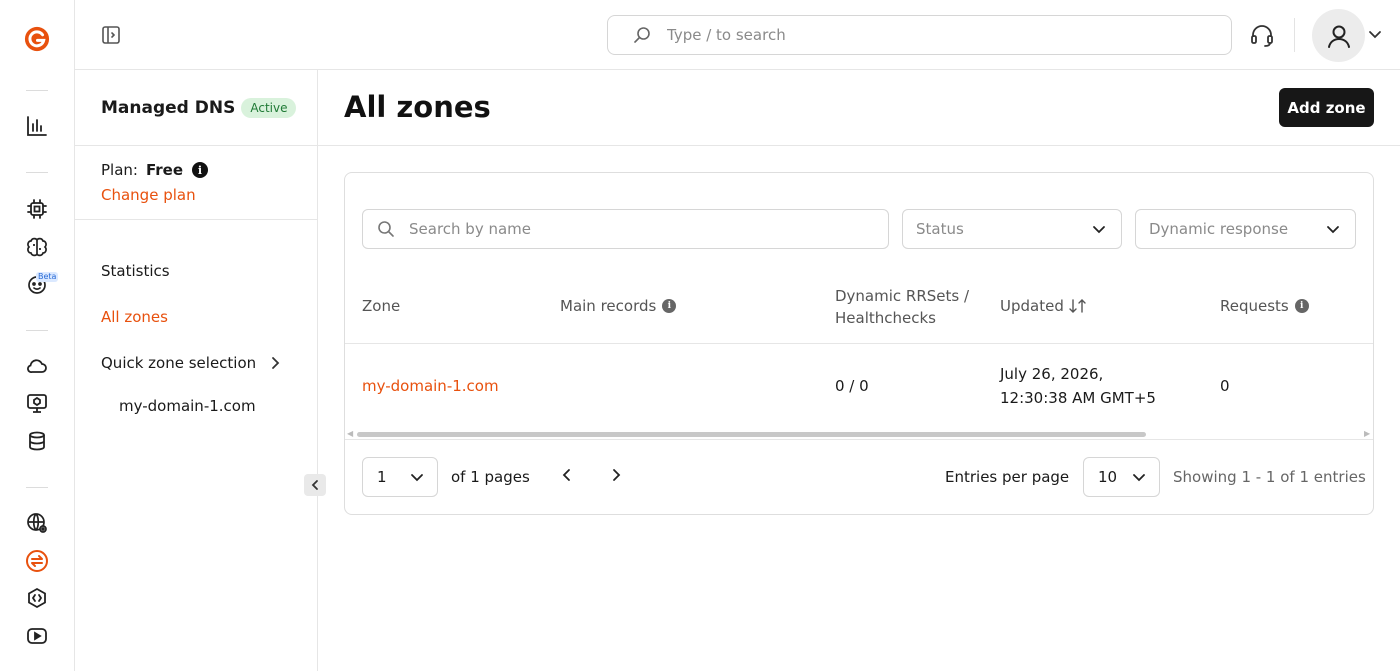 Image resolution: width=1400 pixels, height=671 pixels. Describe the element at coordinates (164, 170) in the screenshot. I see `plan-value: Free` at that location.